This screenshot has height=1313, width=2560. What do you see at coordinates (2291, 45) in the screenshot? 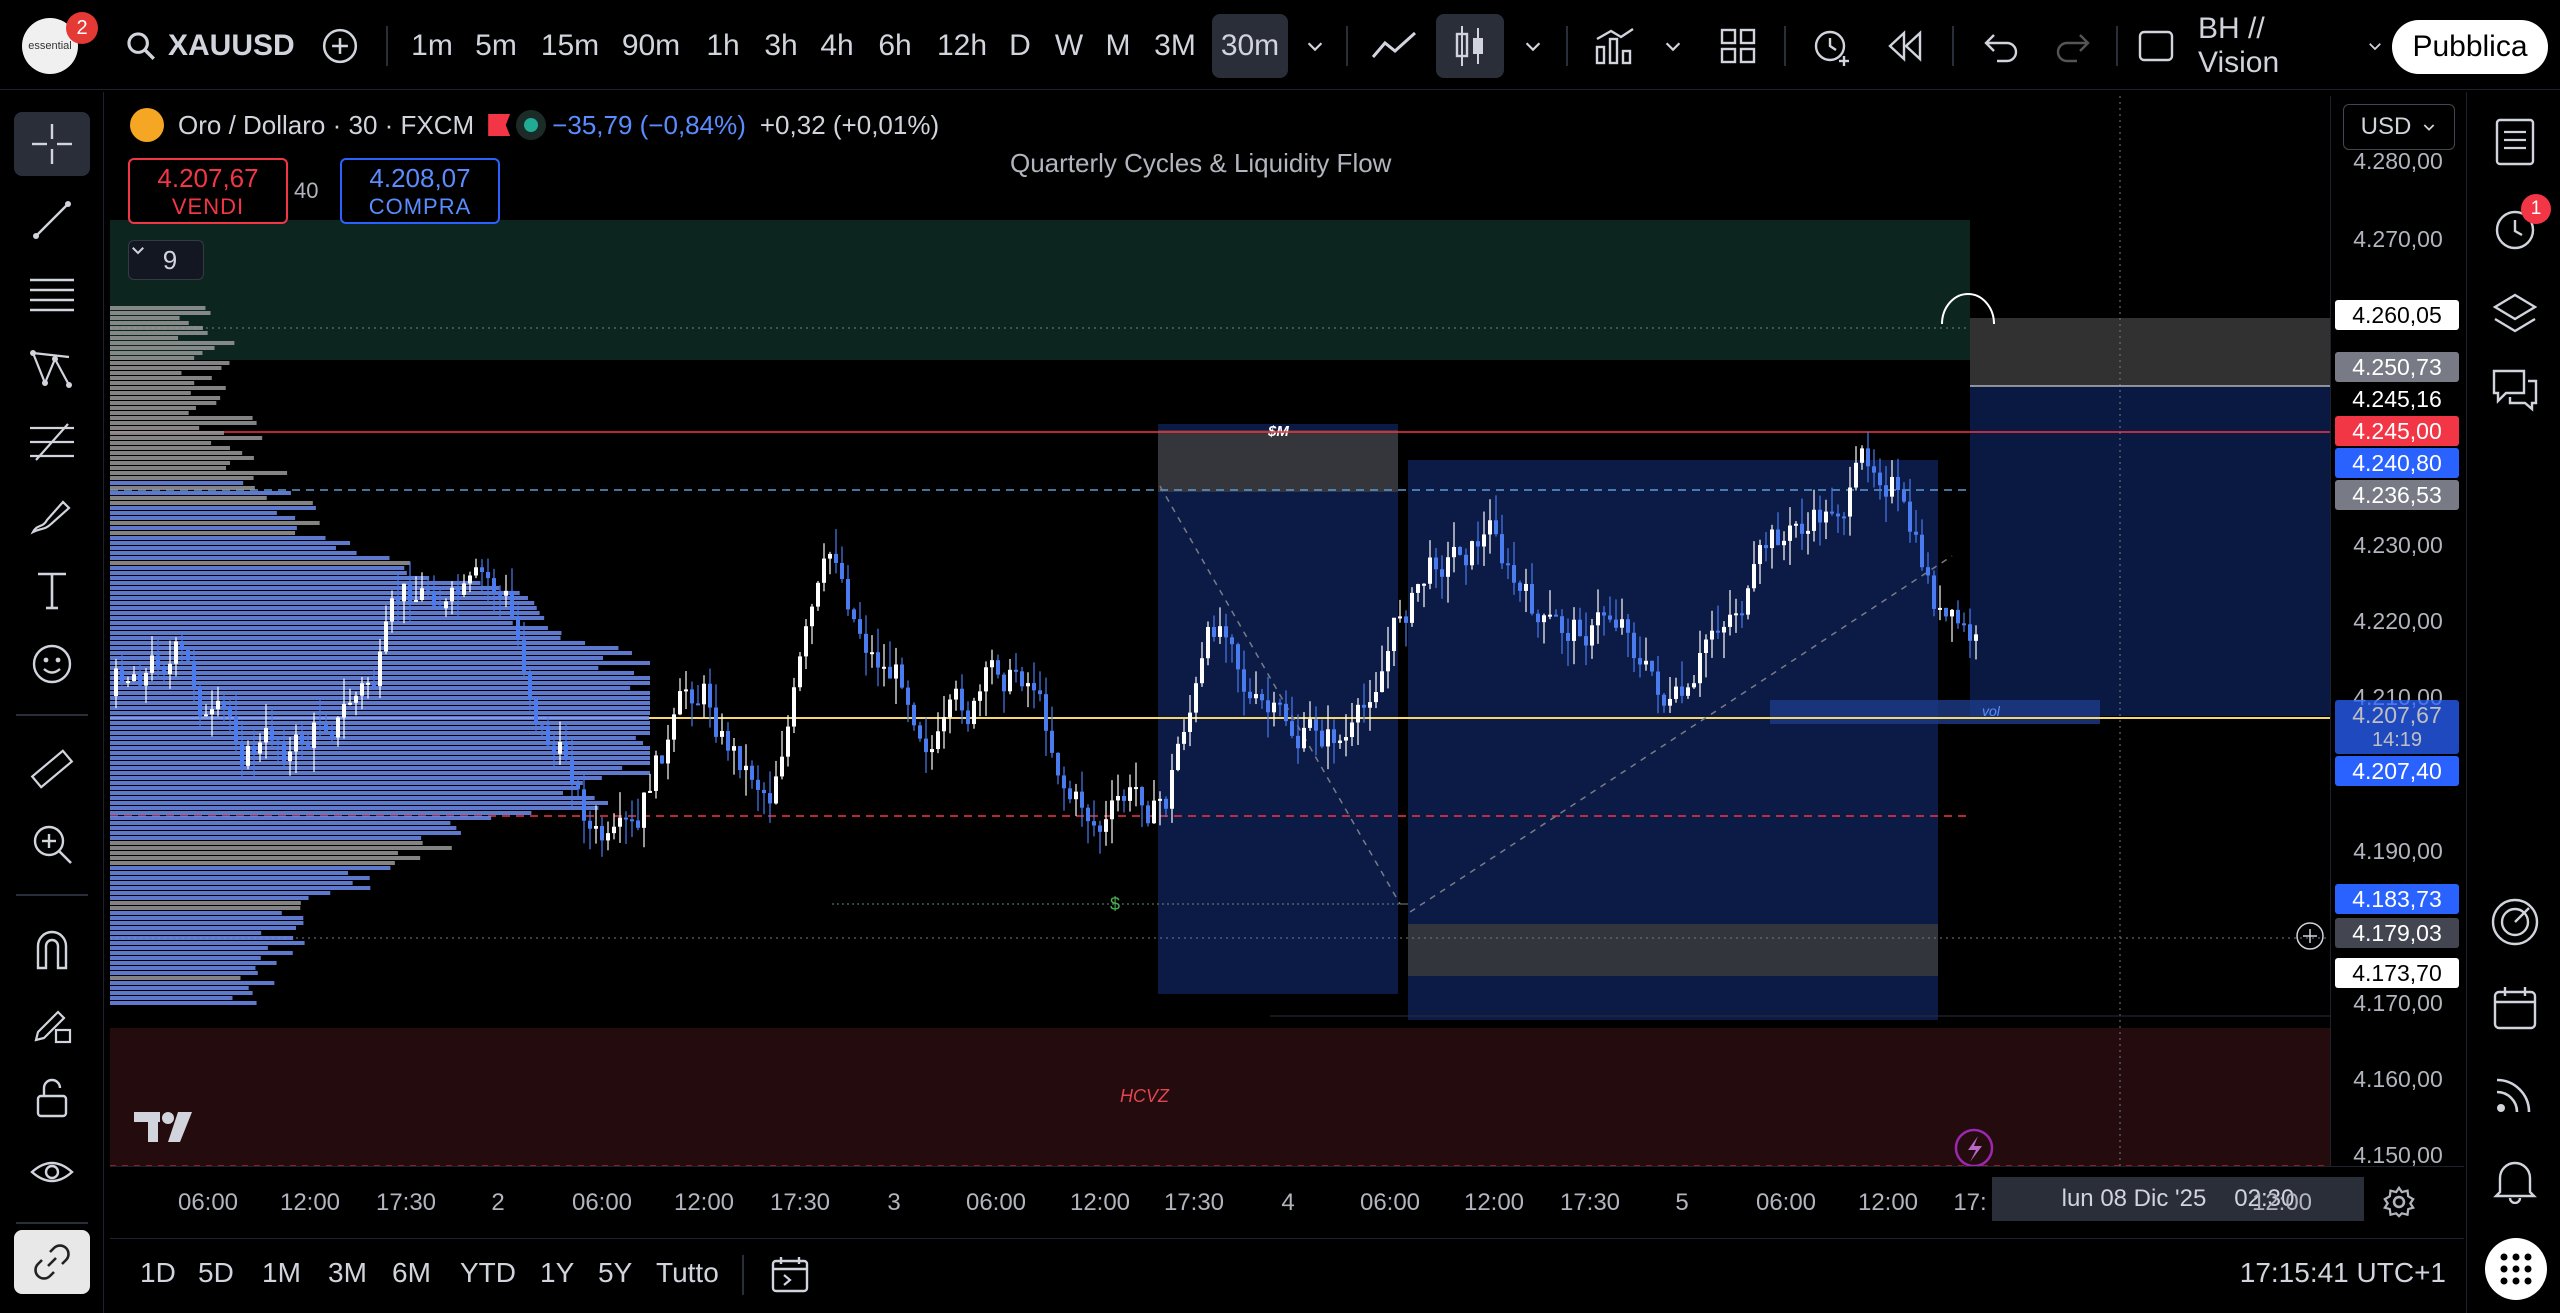
I see `layout-name-menu: BH // Vision` at bounding box center [2291, 45].